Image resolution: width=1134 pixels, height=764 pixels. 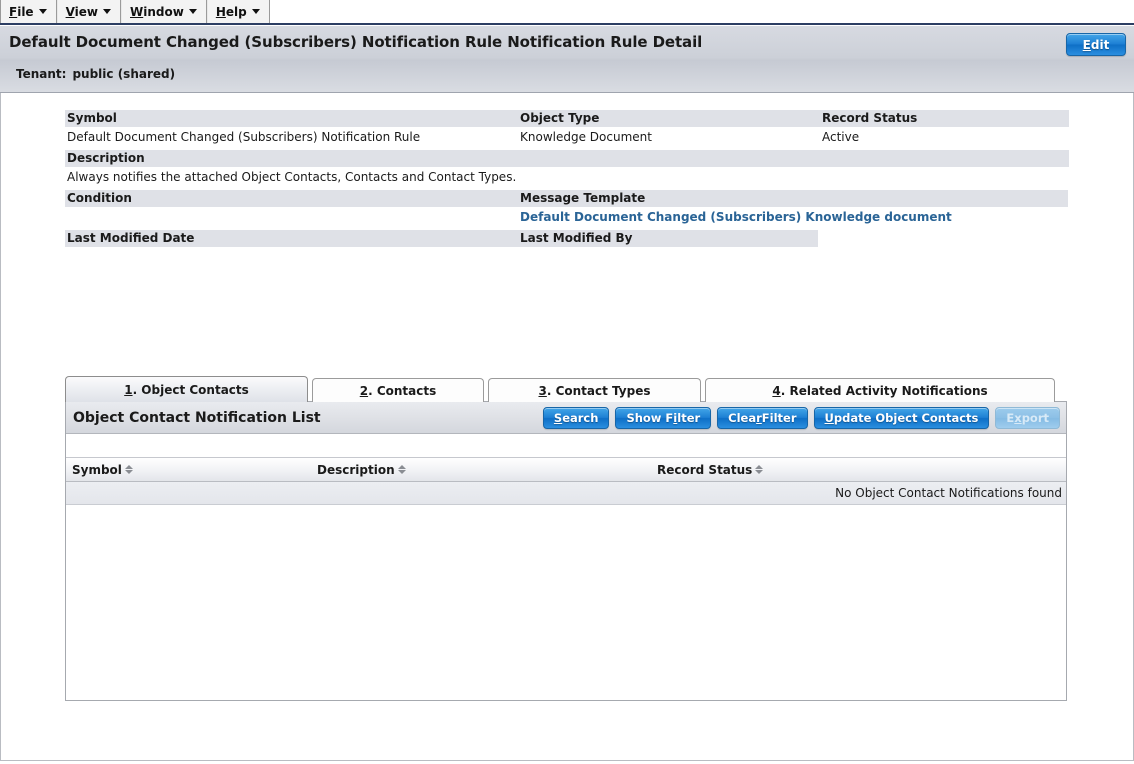 What do you see at coordinates (857, 470) in the screenshot?
I see `column-header-record-status: Record Status` at bounding box center [857, 470].